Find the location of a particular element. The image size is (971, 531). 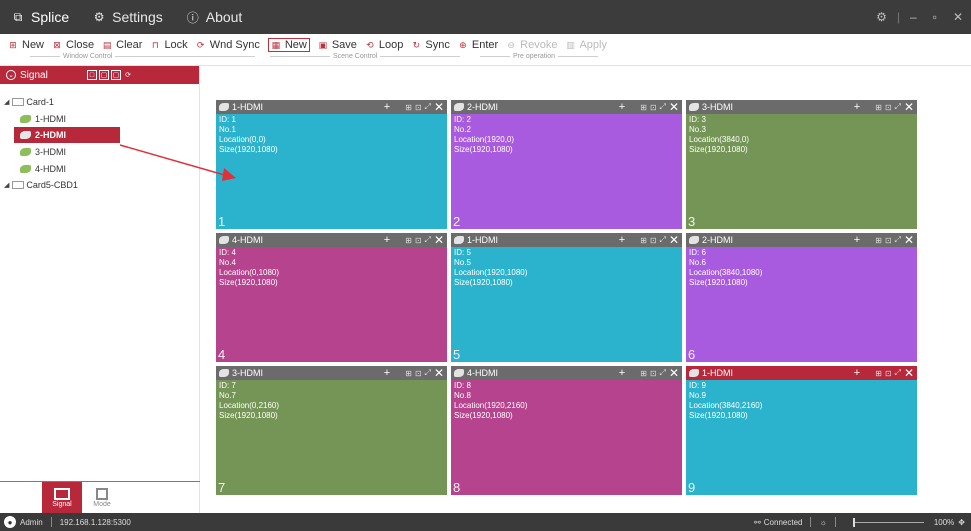

signal-collapse-icon: ⌄ is located at coordinates (11, 75).